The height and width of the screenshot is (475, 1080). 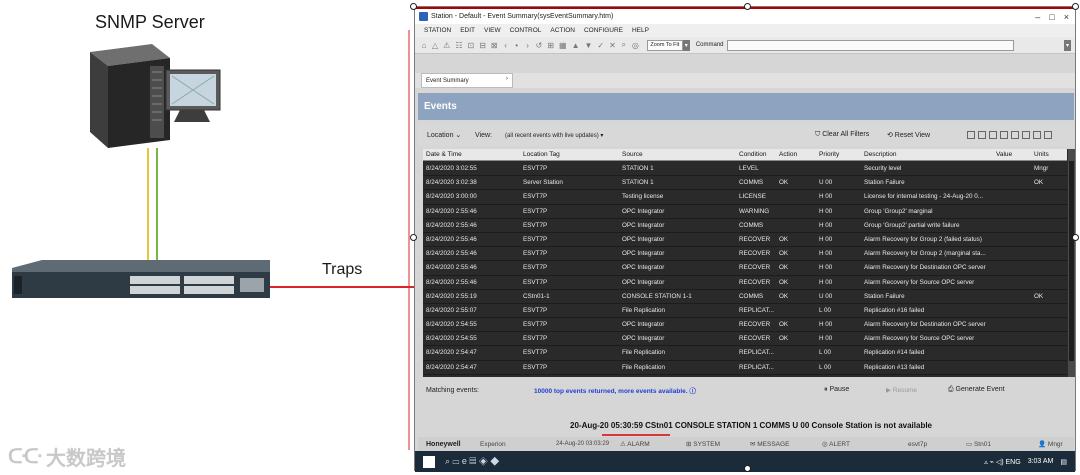 I want to click on column-value: Value, so click(x=1014, y=154).